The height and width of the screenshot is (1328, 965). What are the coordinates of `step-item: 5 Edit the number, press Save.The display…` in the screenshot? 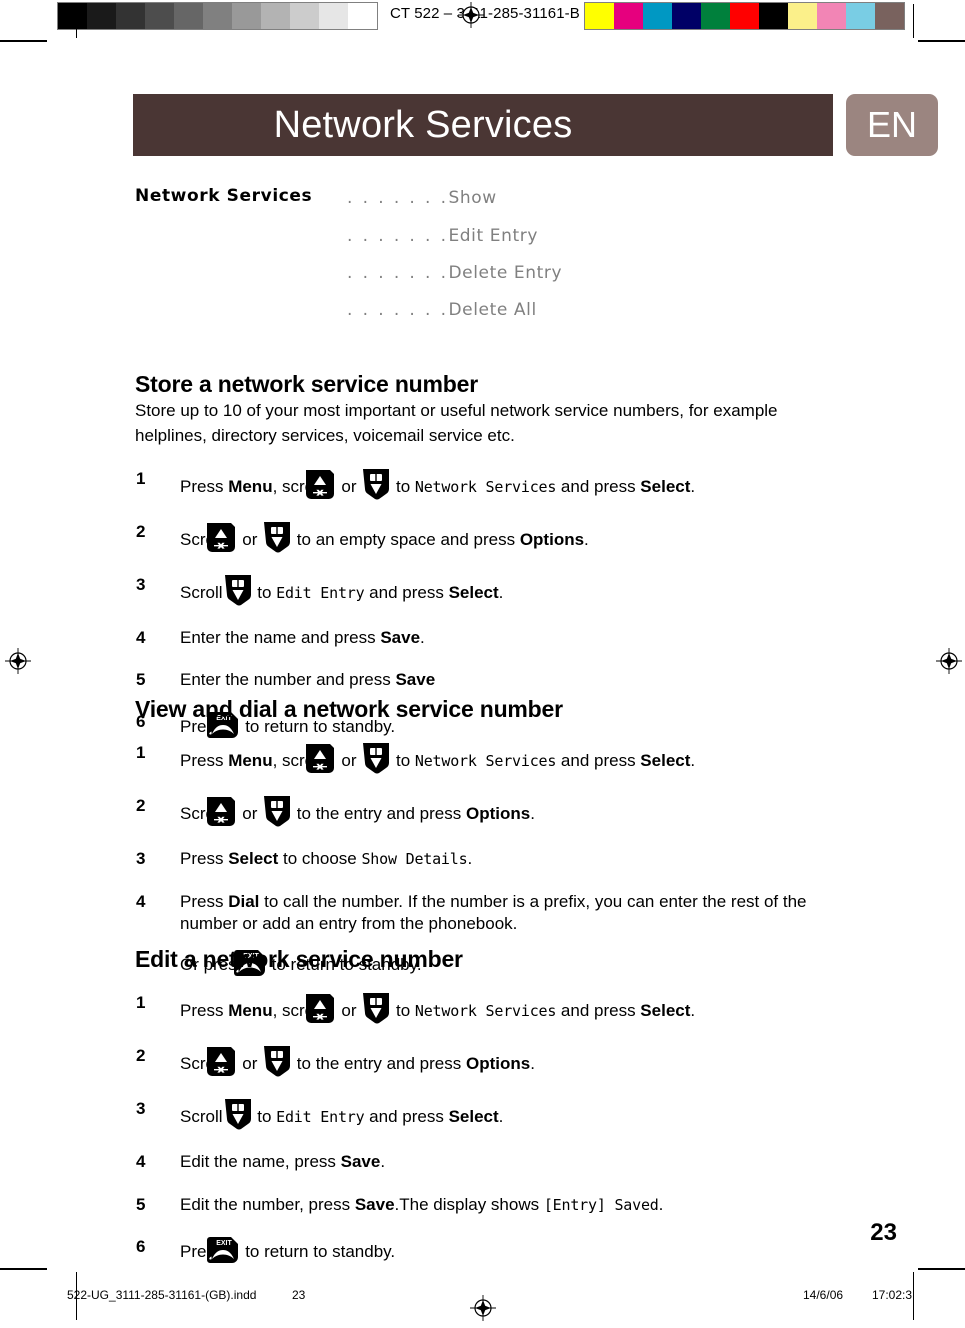 It's located at (480, 1205).